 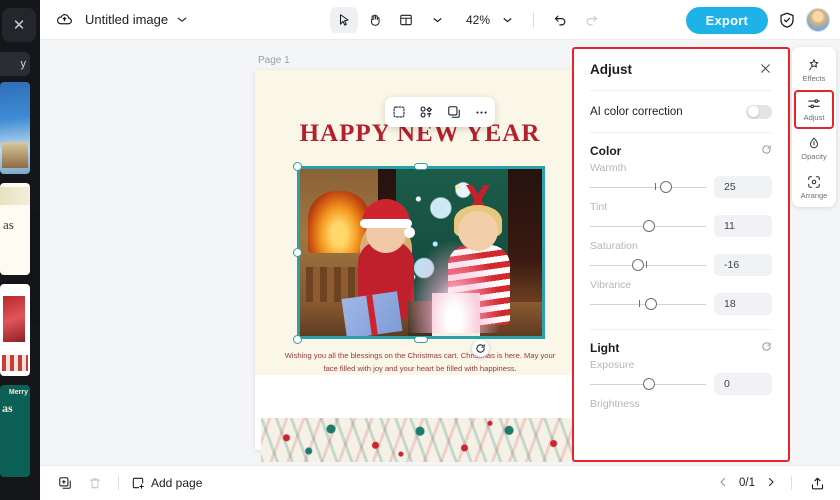 What do you see at coordinates (15, 64) in the screenshot?
I see `left-panel-pill: y` at bounding box center [15, 64].